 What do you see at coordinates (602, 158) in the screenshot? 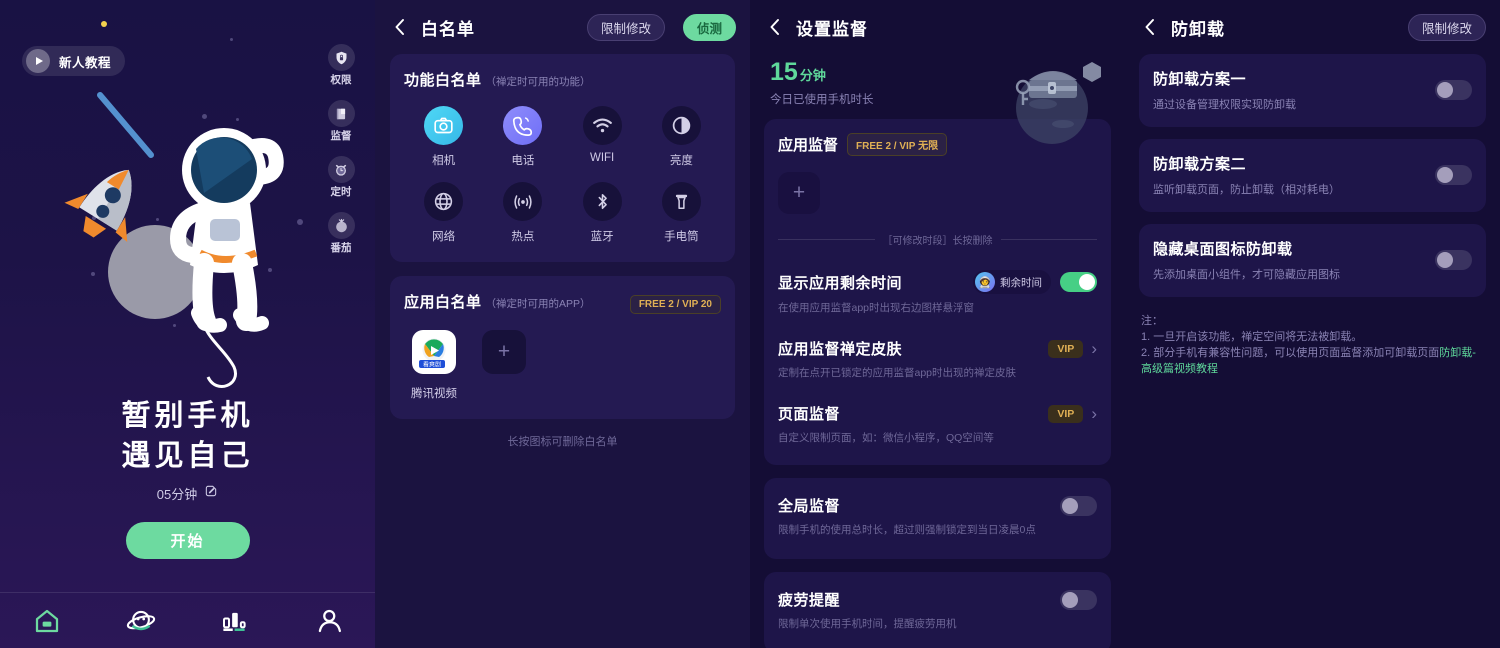
I see `feature-label: WIFI` at bounding box center [602, 158].